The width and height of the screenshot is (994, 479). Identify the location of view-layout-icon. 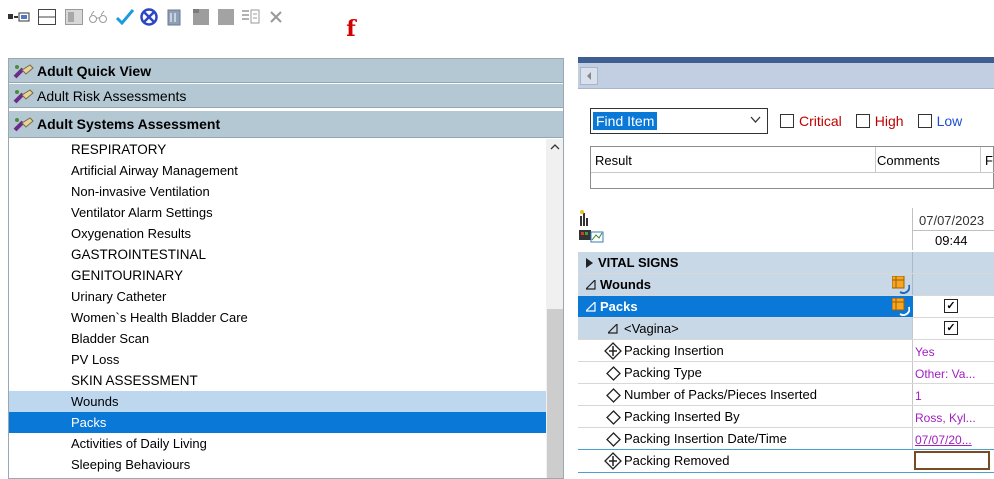
(47, 17).